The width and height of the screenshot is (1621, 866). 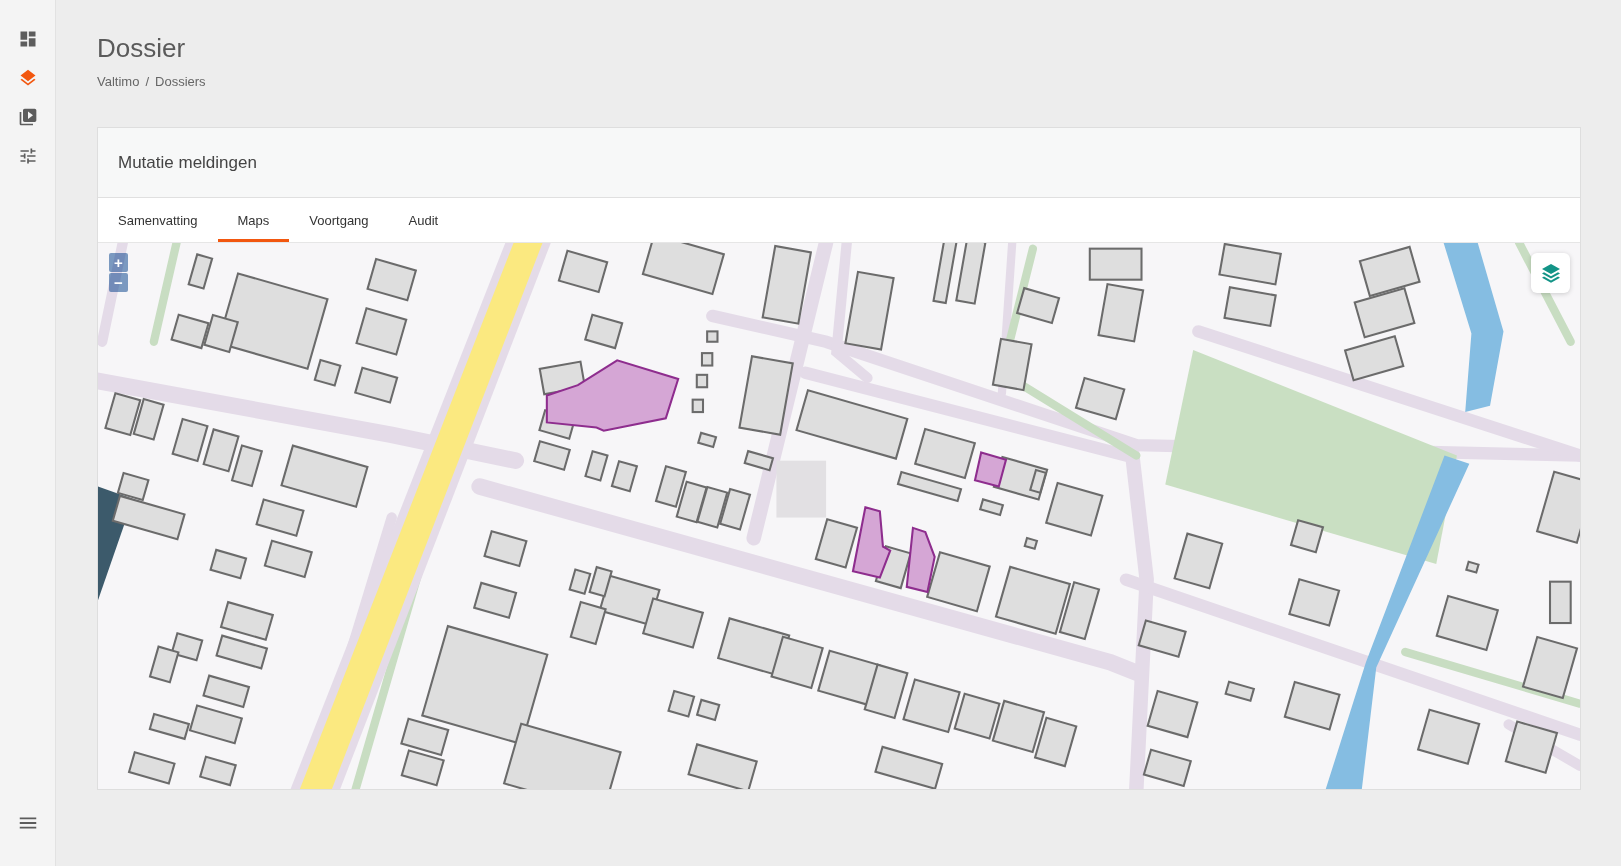 I want to click on layers-button, so click(x=1550, y=273).